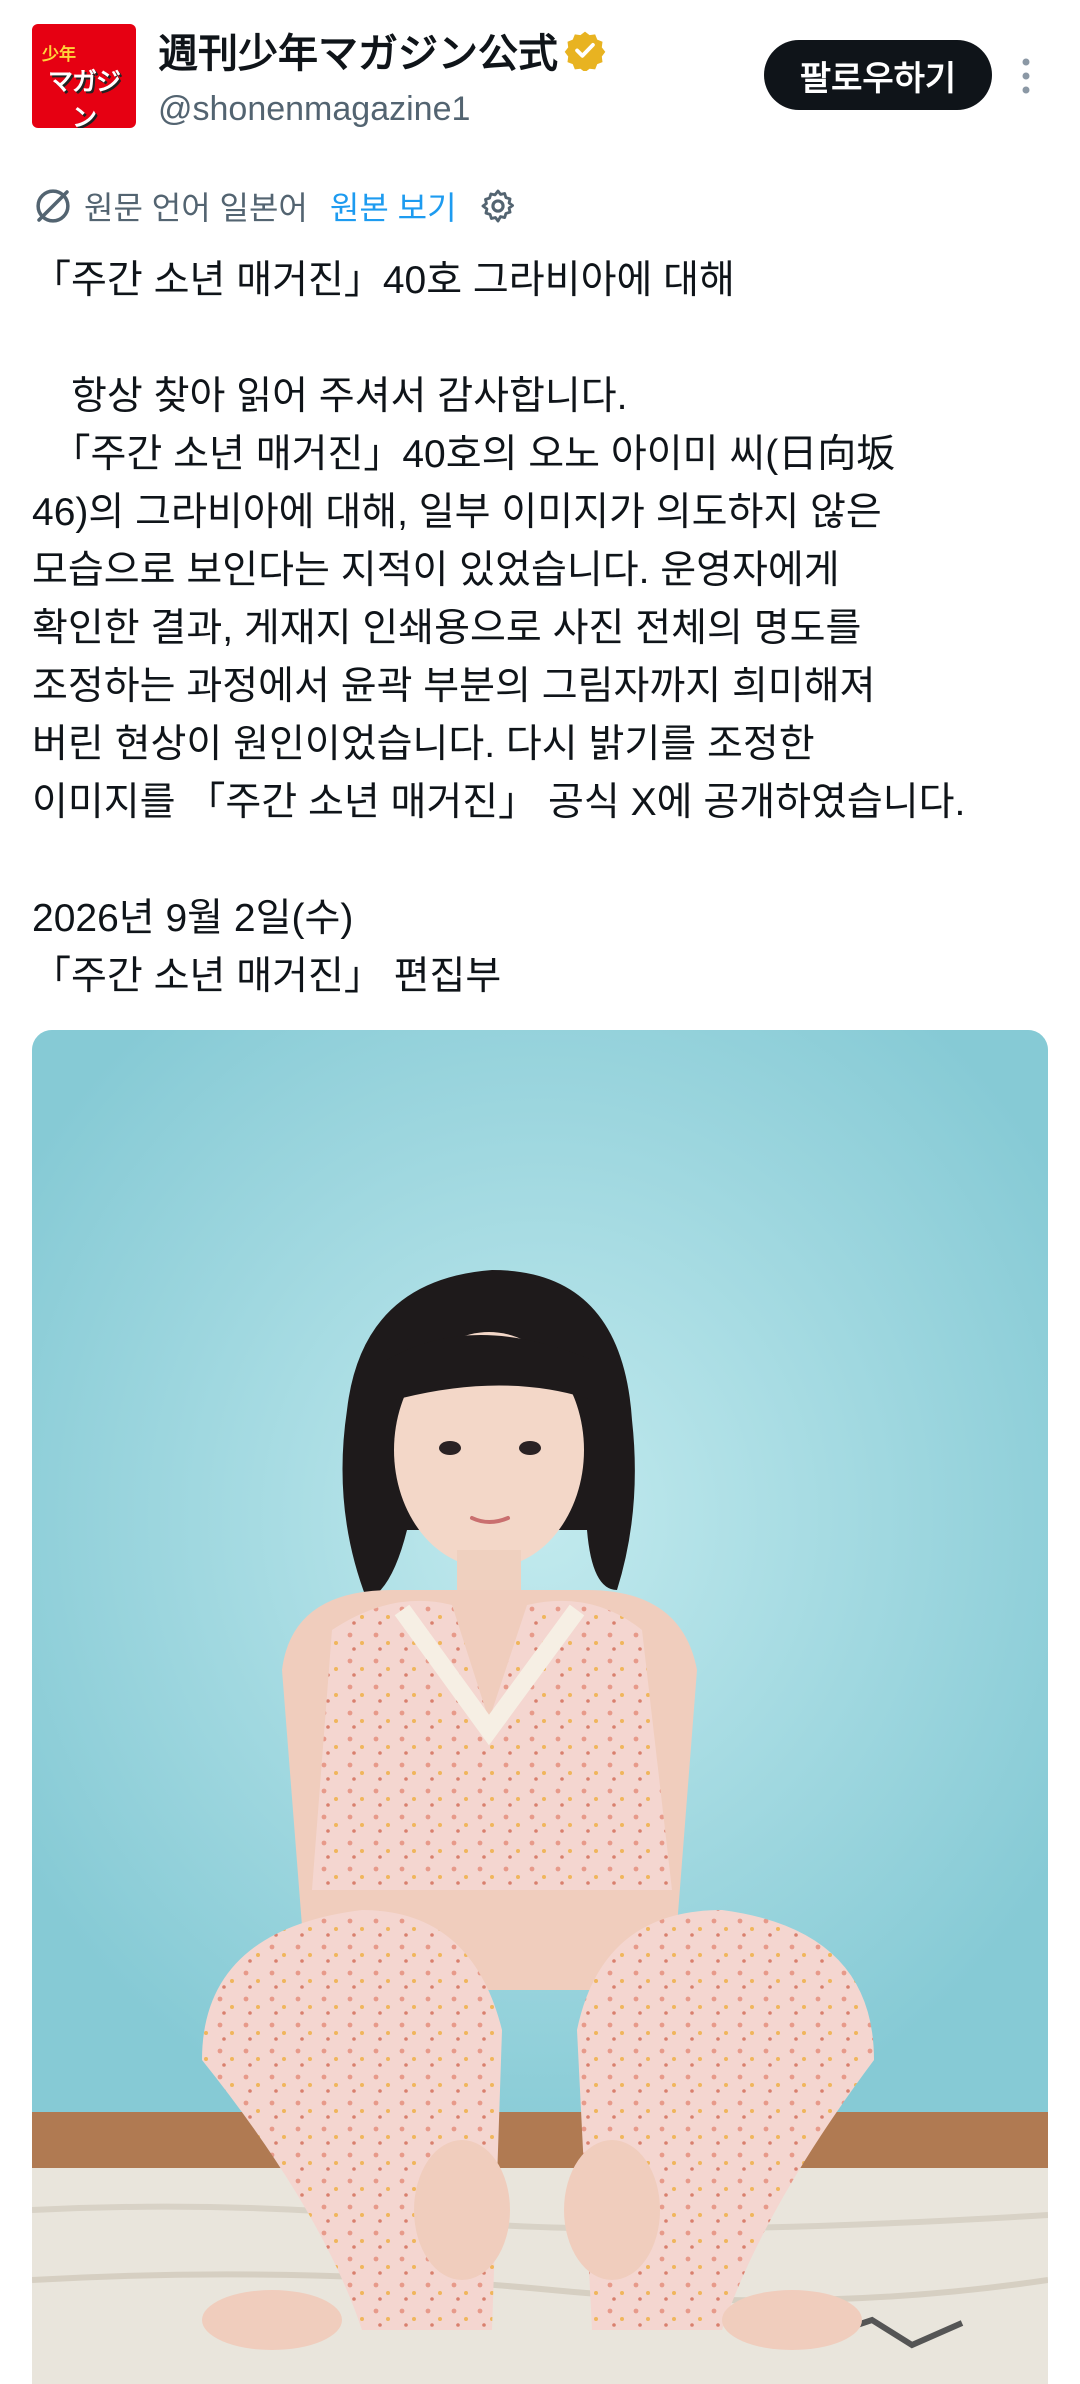 The height and width of the screenshot is (2384, 1080). I want to click on gear-icon, so click(498, 206).